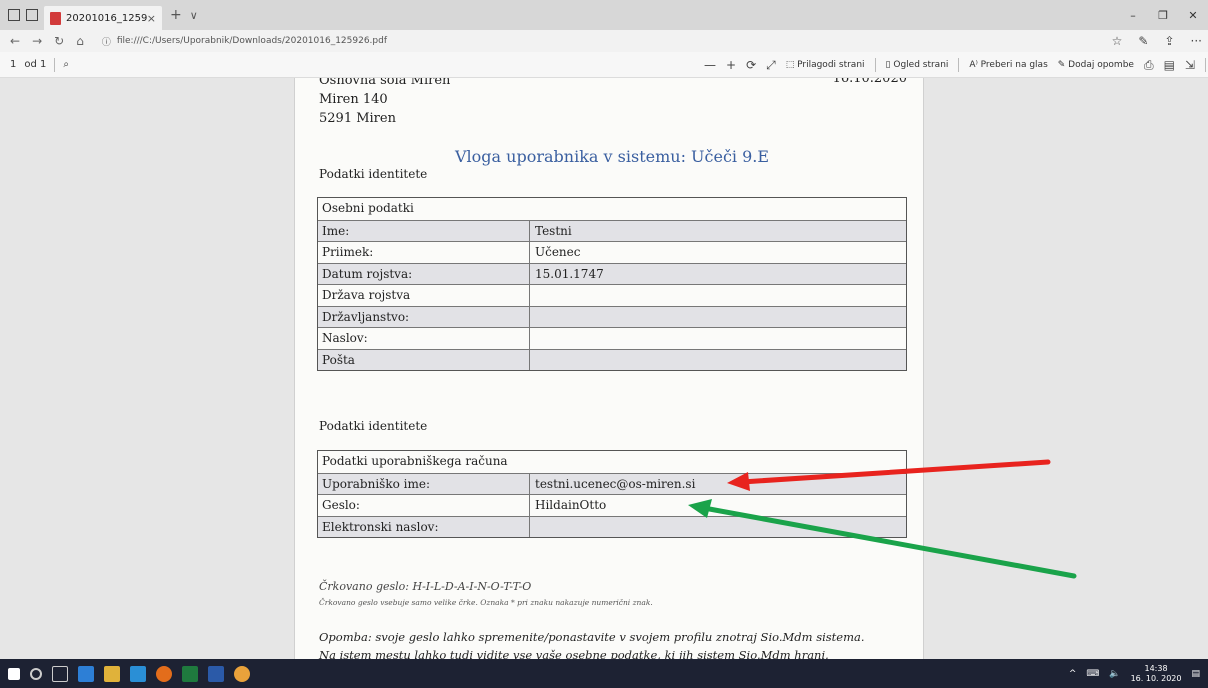  I want to click on table-row: Priimek: Učenec, so click(612, 252).